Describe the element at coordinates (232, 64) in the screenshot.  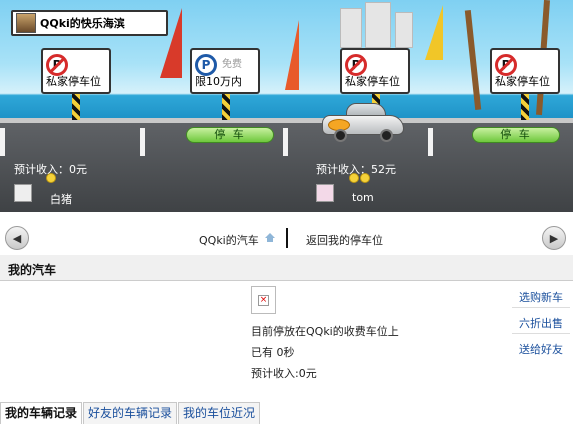
I see `free-label: 免费` at that location.